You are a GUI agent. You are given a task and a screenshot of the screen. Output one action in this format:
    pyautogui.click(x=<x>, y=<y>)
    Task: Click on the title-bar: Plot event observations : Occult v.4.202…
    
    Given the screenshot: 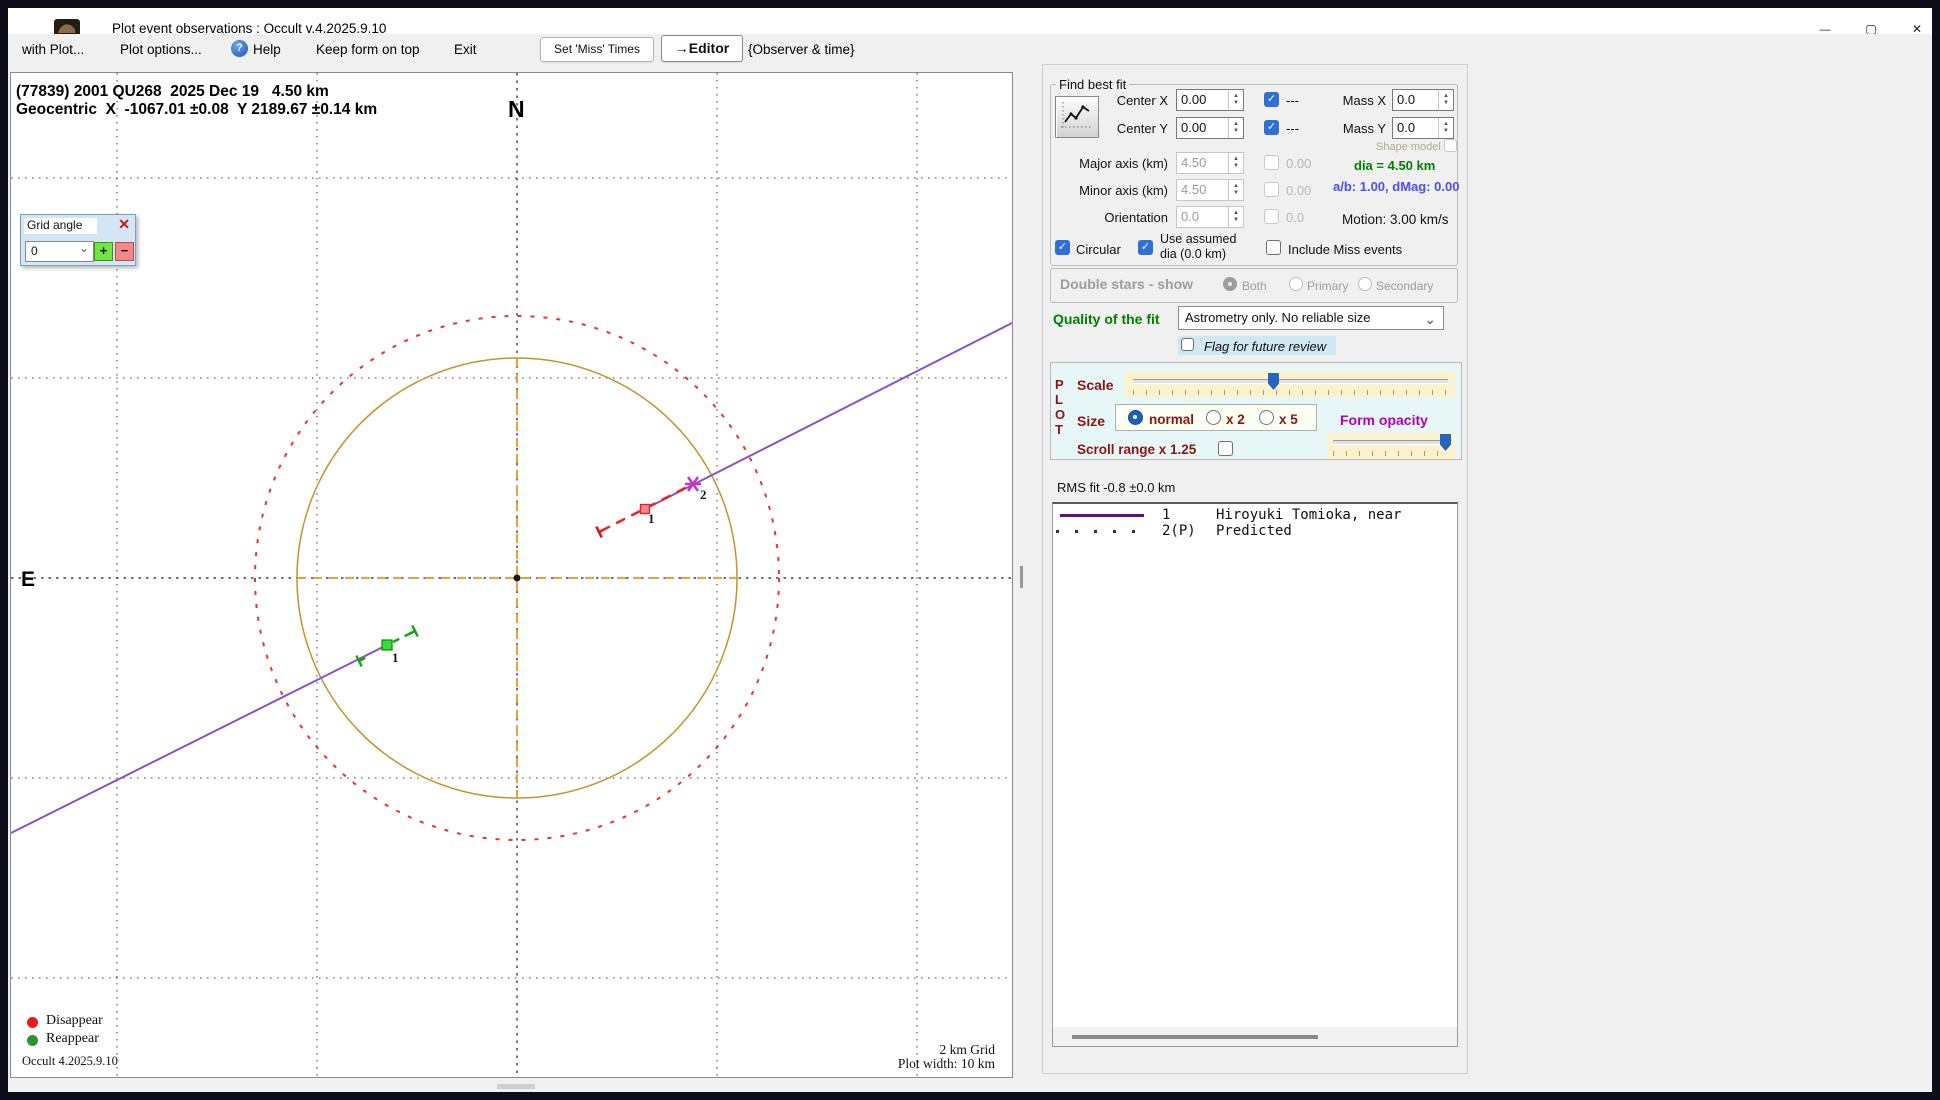 What is the action you would take?
    pyautogui.click(x=970, y=23)
    